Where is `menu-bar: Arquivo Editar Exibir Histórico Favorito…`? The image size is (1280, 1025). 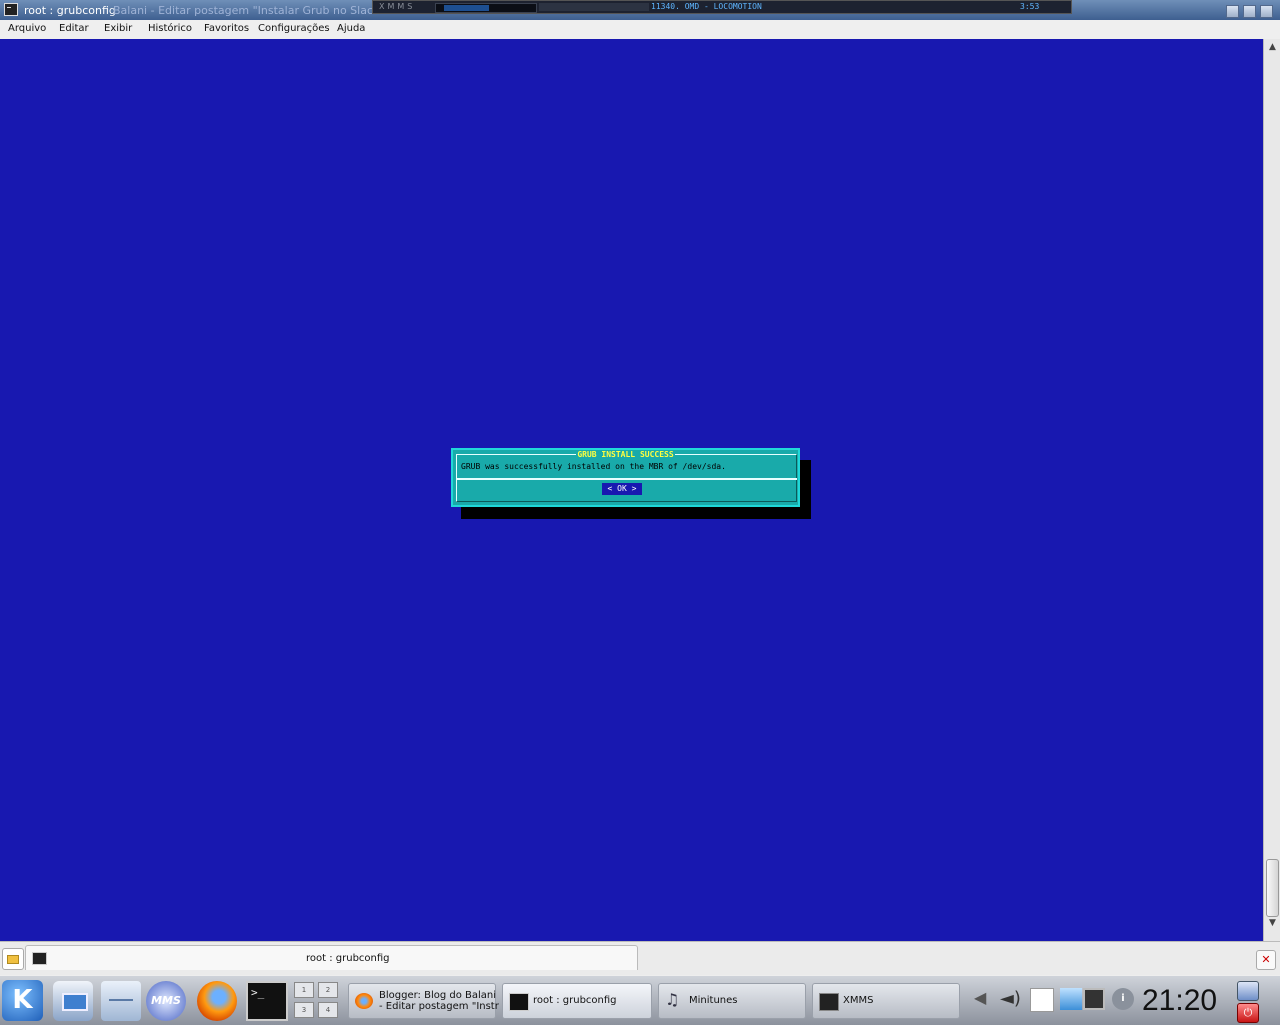 menu-bar: Arquivo Editar Exibir Histórico Favorito… is located at coordinates (640, 30).